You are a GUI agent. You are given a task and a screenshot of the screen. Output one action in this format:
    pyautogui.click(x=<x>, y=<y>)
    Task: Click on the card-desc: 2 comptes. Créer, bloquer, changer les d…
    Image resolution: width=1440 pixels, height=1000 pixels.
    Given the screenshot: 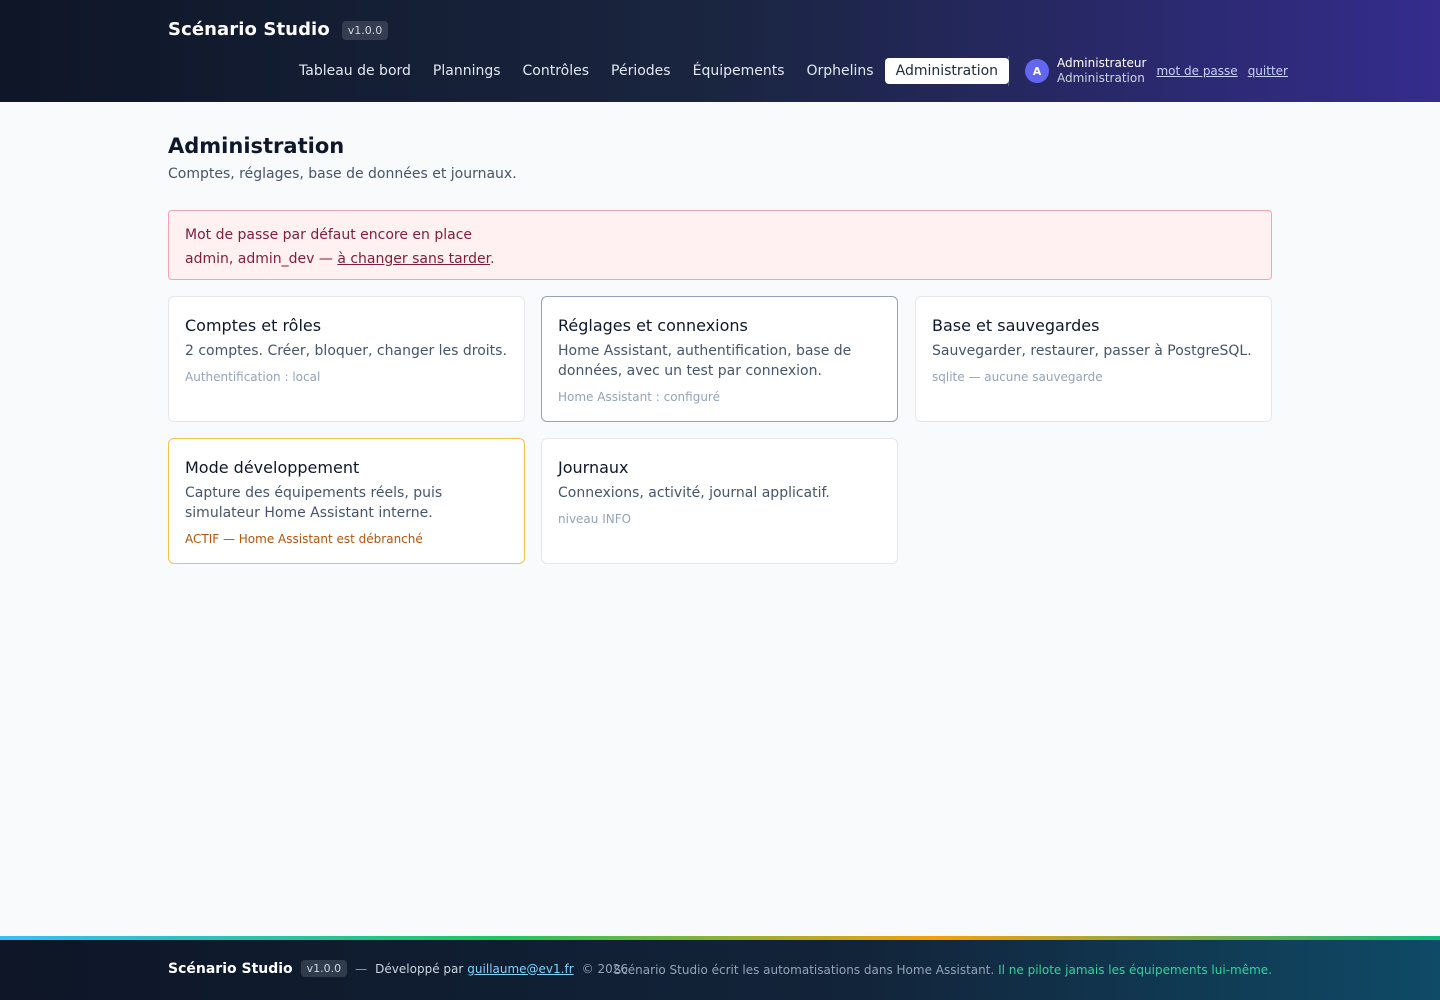 What is the action you would take?
    pyautogui.click(x=346, y=351)
    